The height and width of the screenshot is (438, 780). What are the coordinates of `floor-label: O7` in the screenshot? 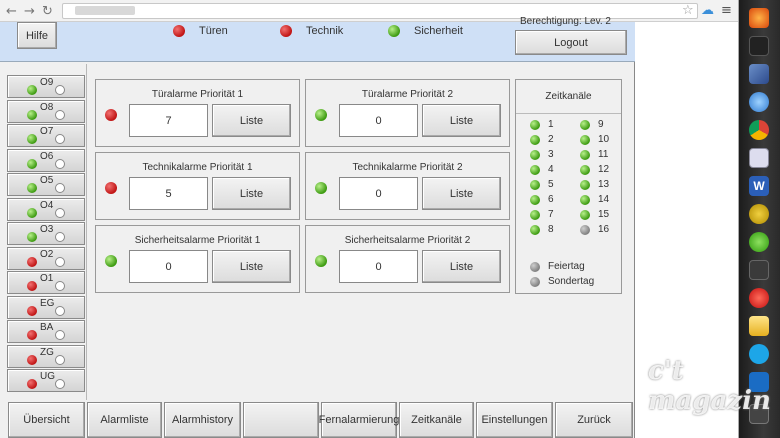 It's located at (47, 131).